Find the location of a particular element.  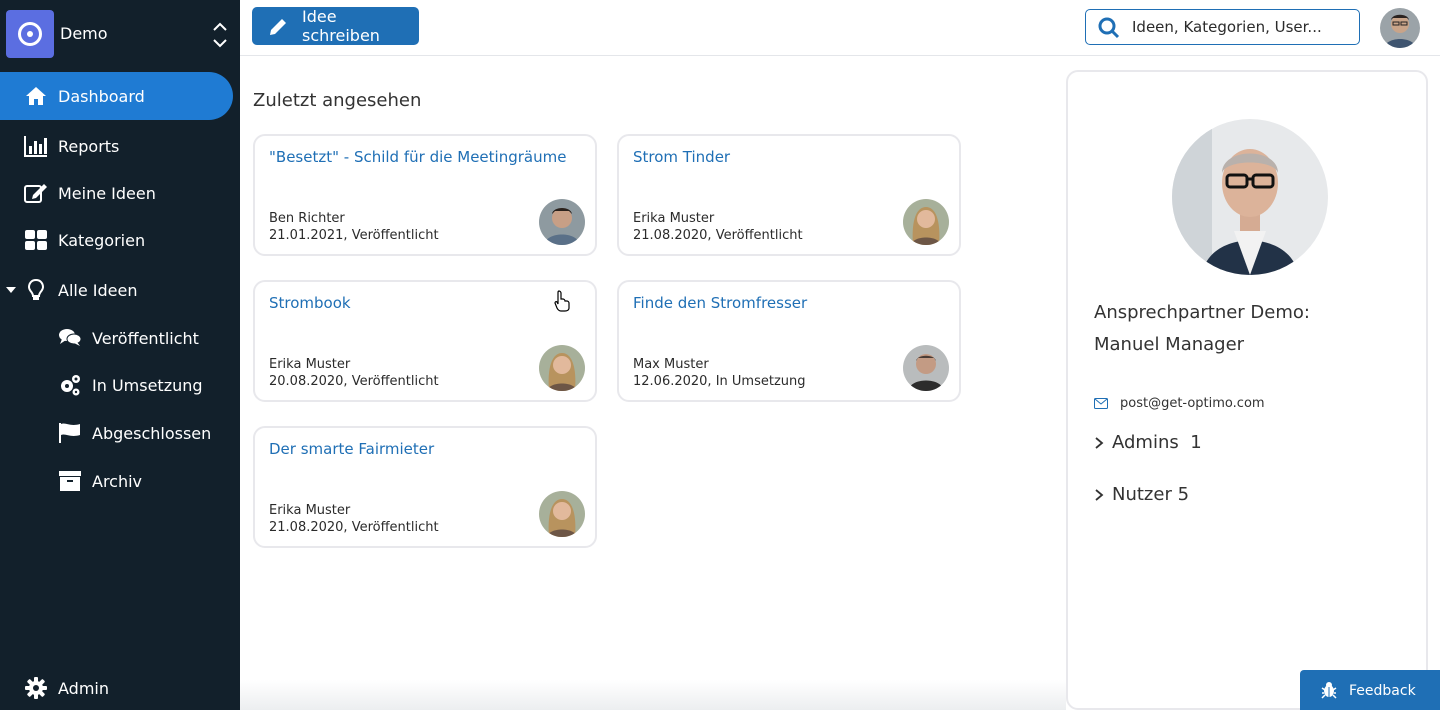

idea-meta: 12.06.2020, In Umsetzung is located at coordinates (719, 381).